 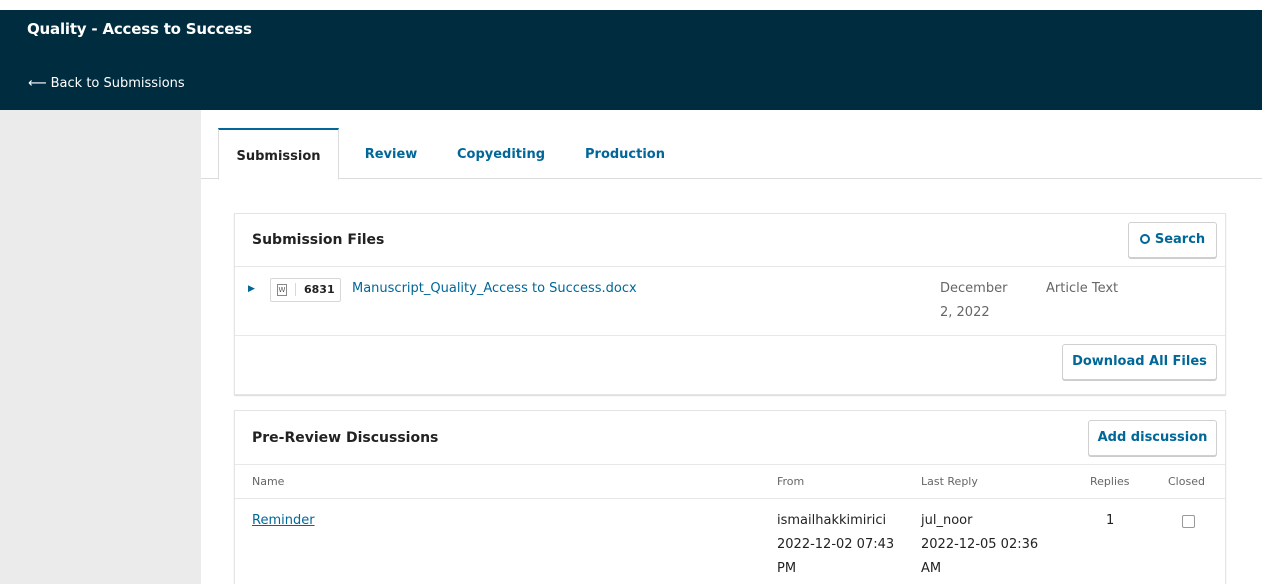 I want to click on file-date-line2: 2, 2022, so click(x=965, y=312).